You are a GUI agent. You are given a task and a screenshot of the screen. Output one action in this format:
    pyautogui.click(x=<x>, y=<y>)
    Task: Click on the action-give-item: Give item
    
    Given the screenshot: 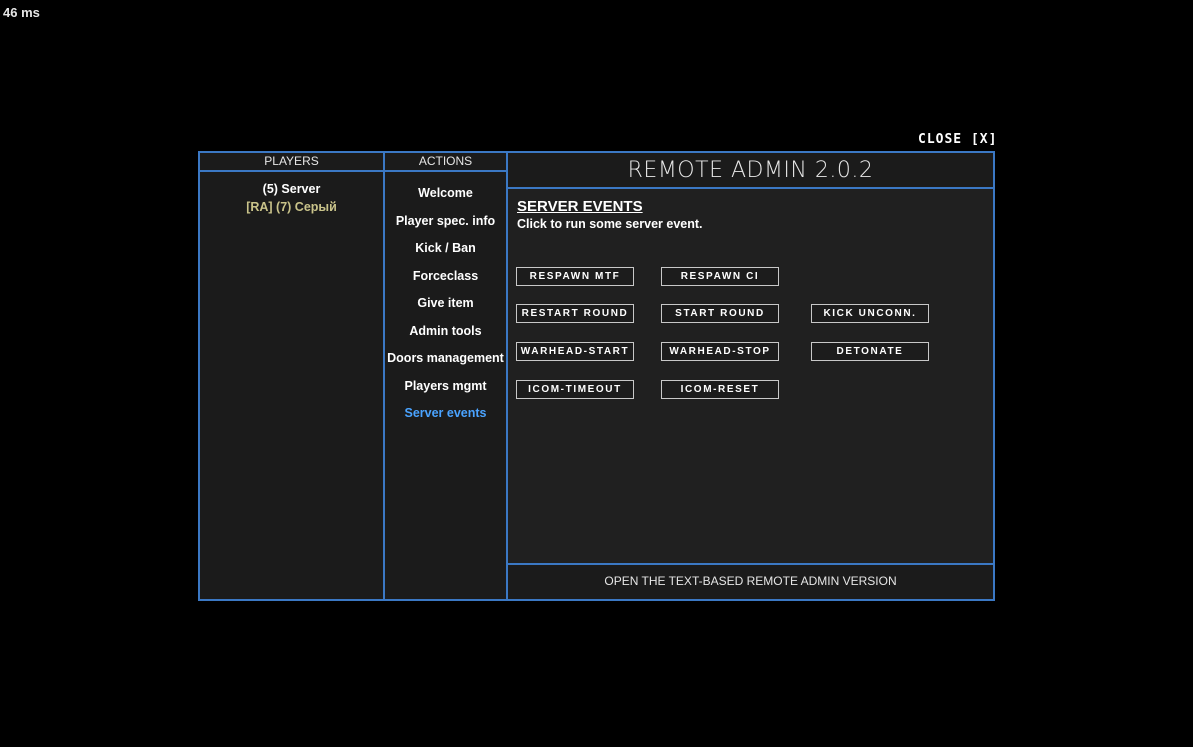 What is the action you would take?
    pyautogui.click(x=445, y=308)
    